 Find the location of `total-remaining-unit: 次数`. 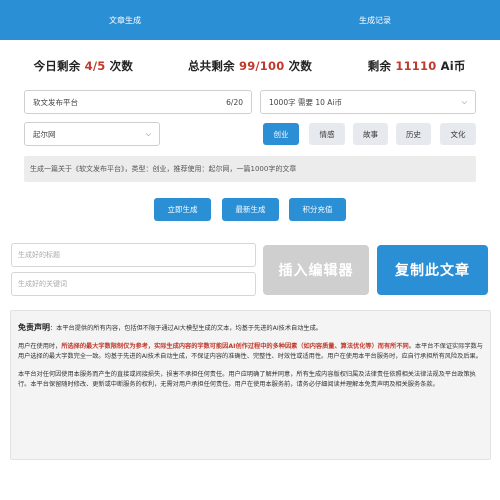

total-remaining-unit: 次数 is located at coordinates (300, 66).